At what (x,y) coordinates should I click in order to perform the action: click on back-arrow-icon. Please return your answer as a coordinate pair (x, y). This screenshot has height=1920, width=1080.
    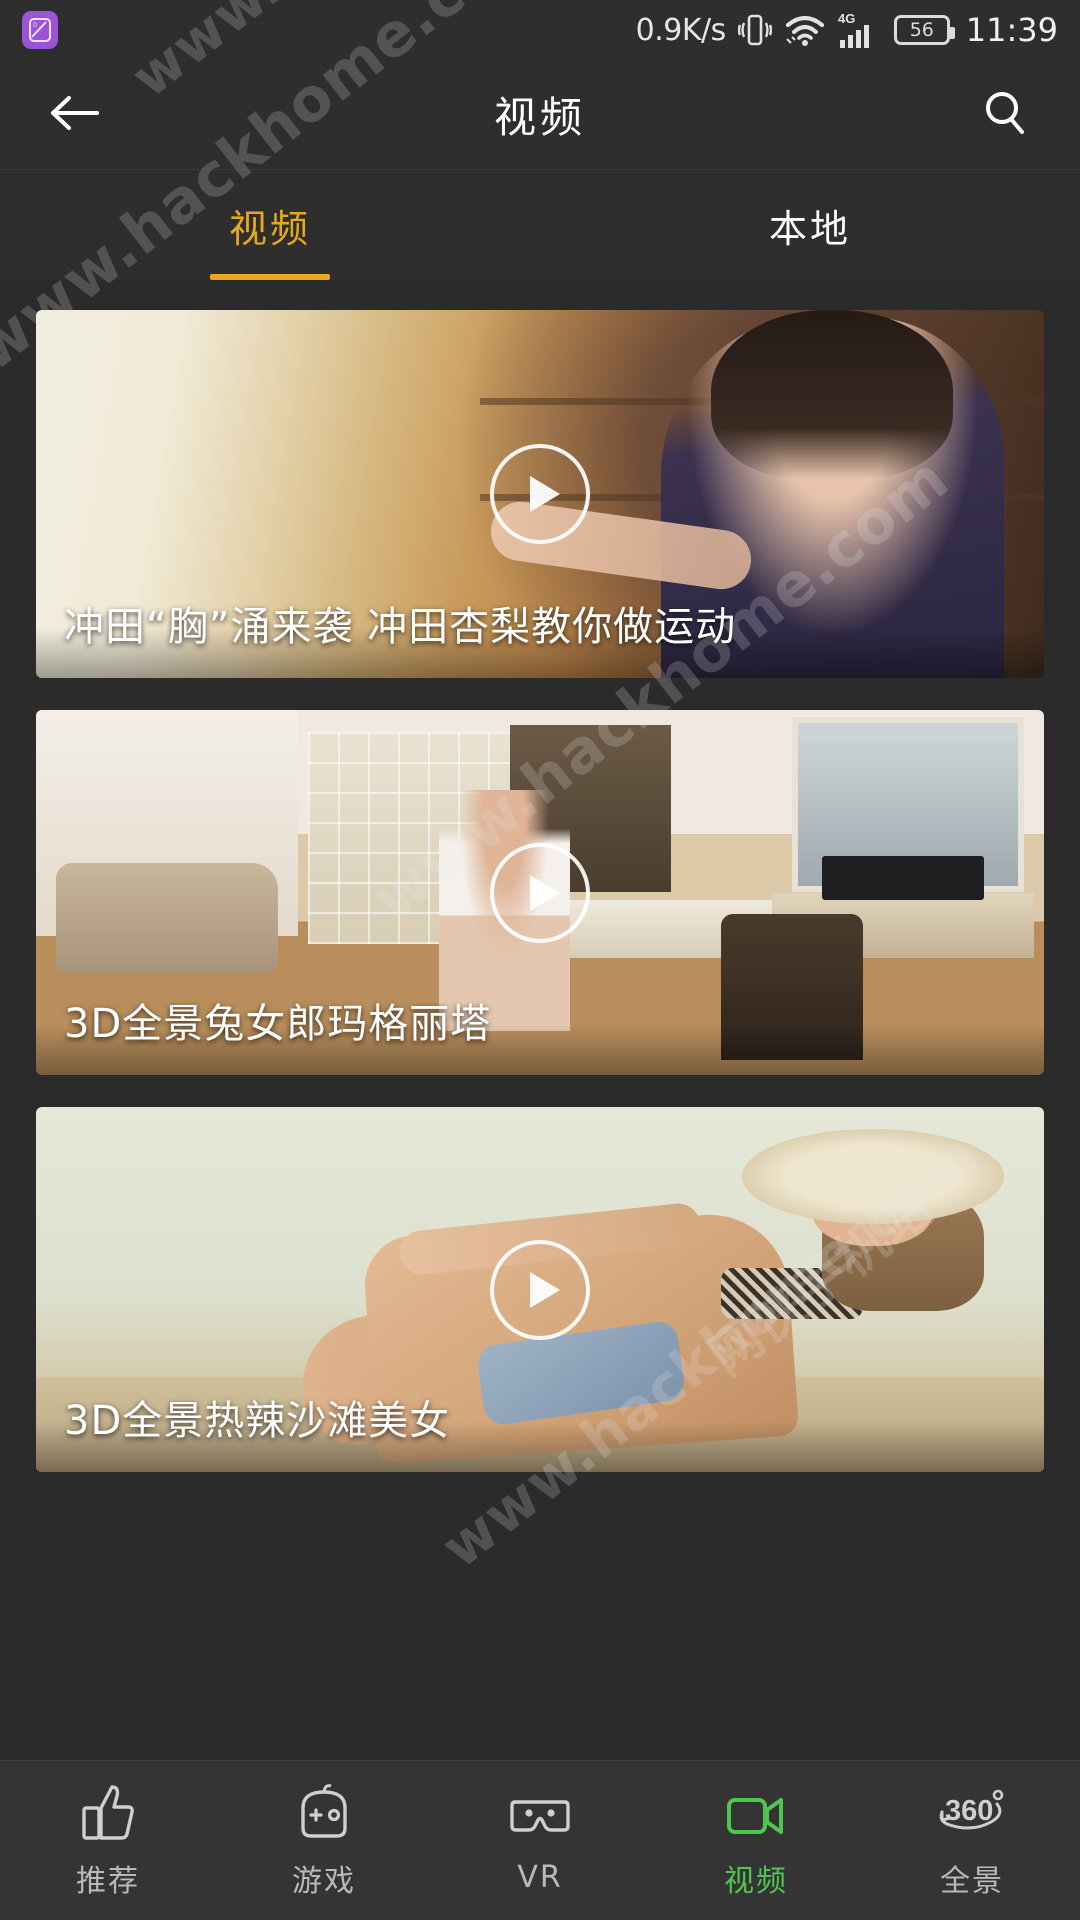
    Looking at the image, I should click on (75, 115).